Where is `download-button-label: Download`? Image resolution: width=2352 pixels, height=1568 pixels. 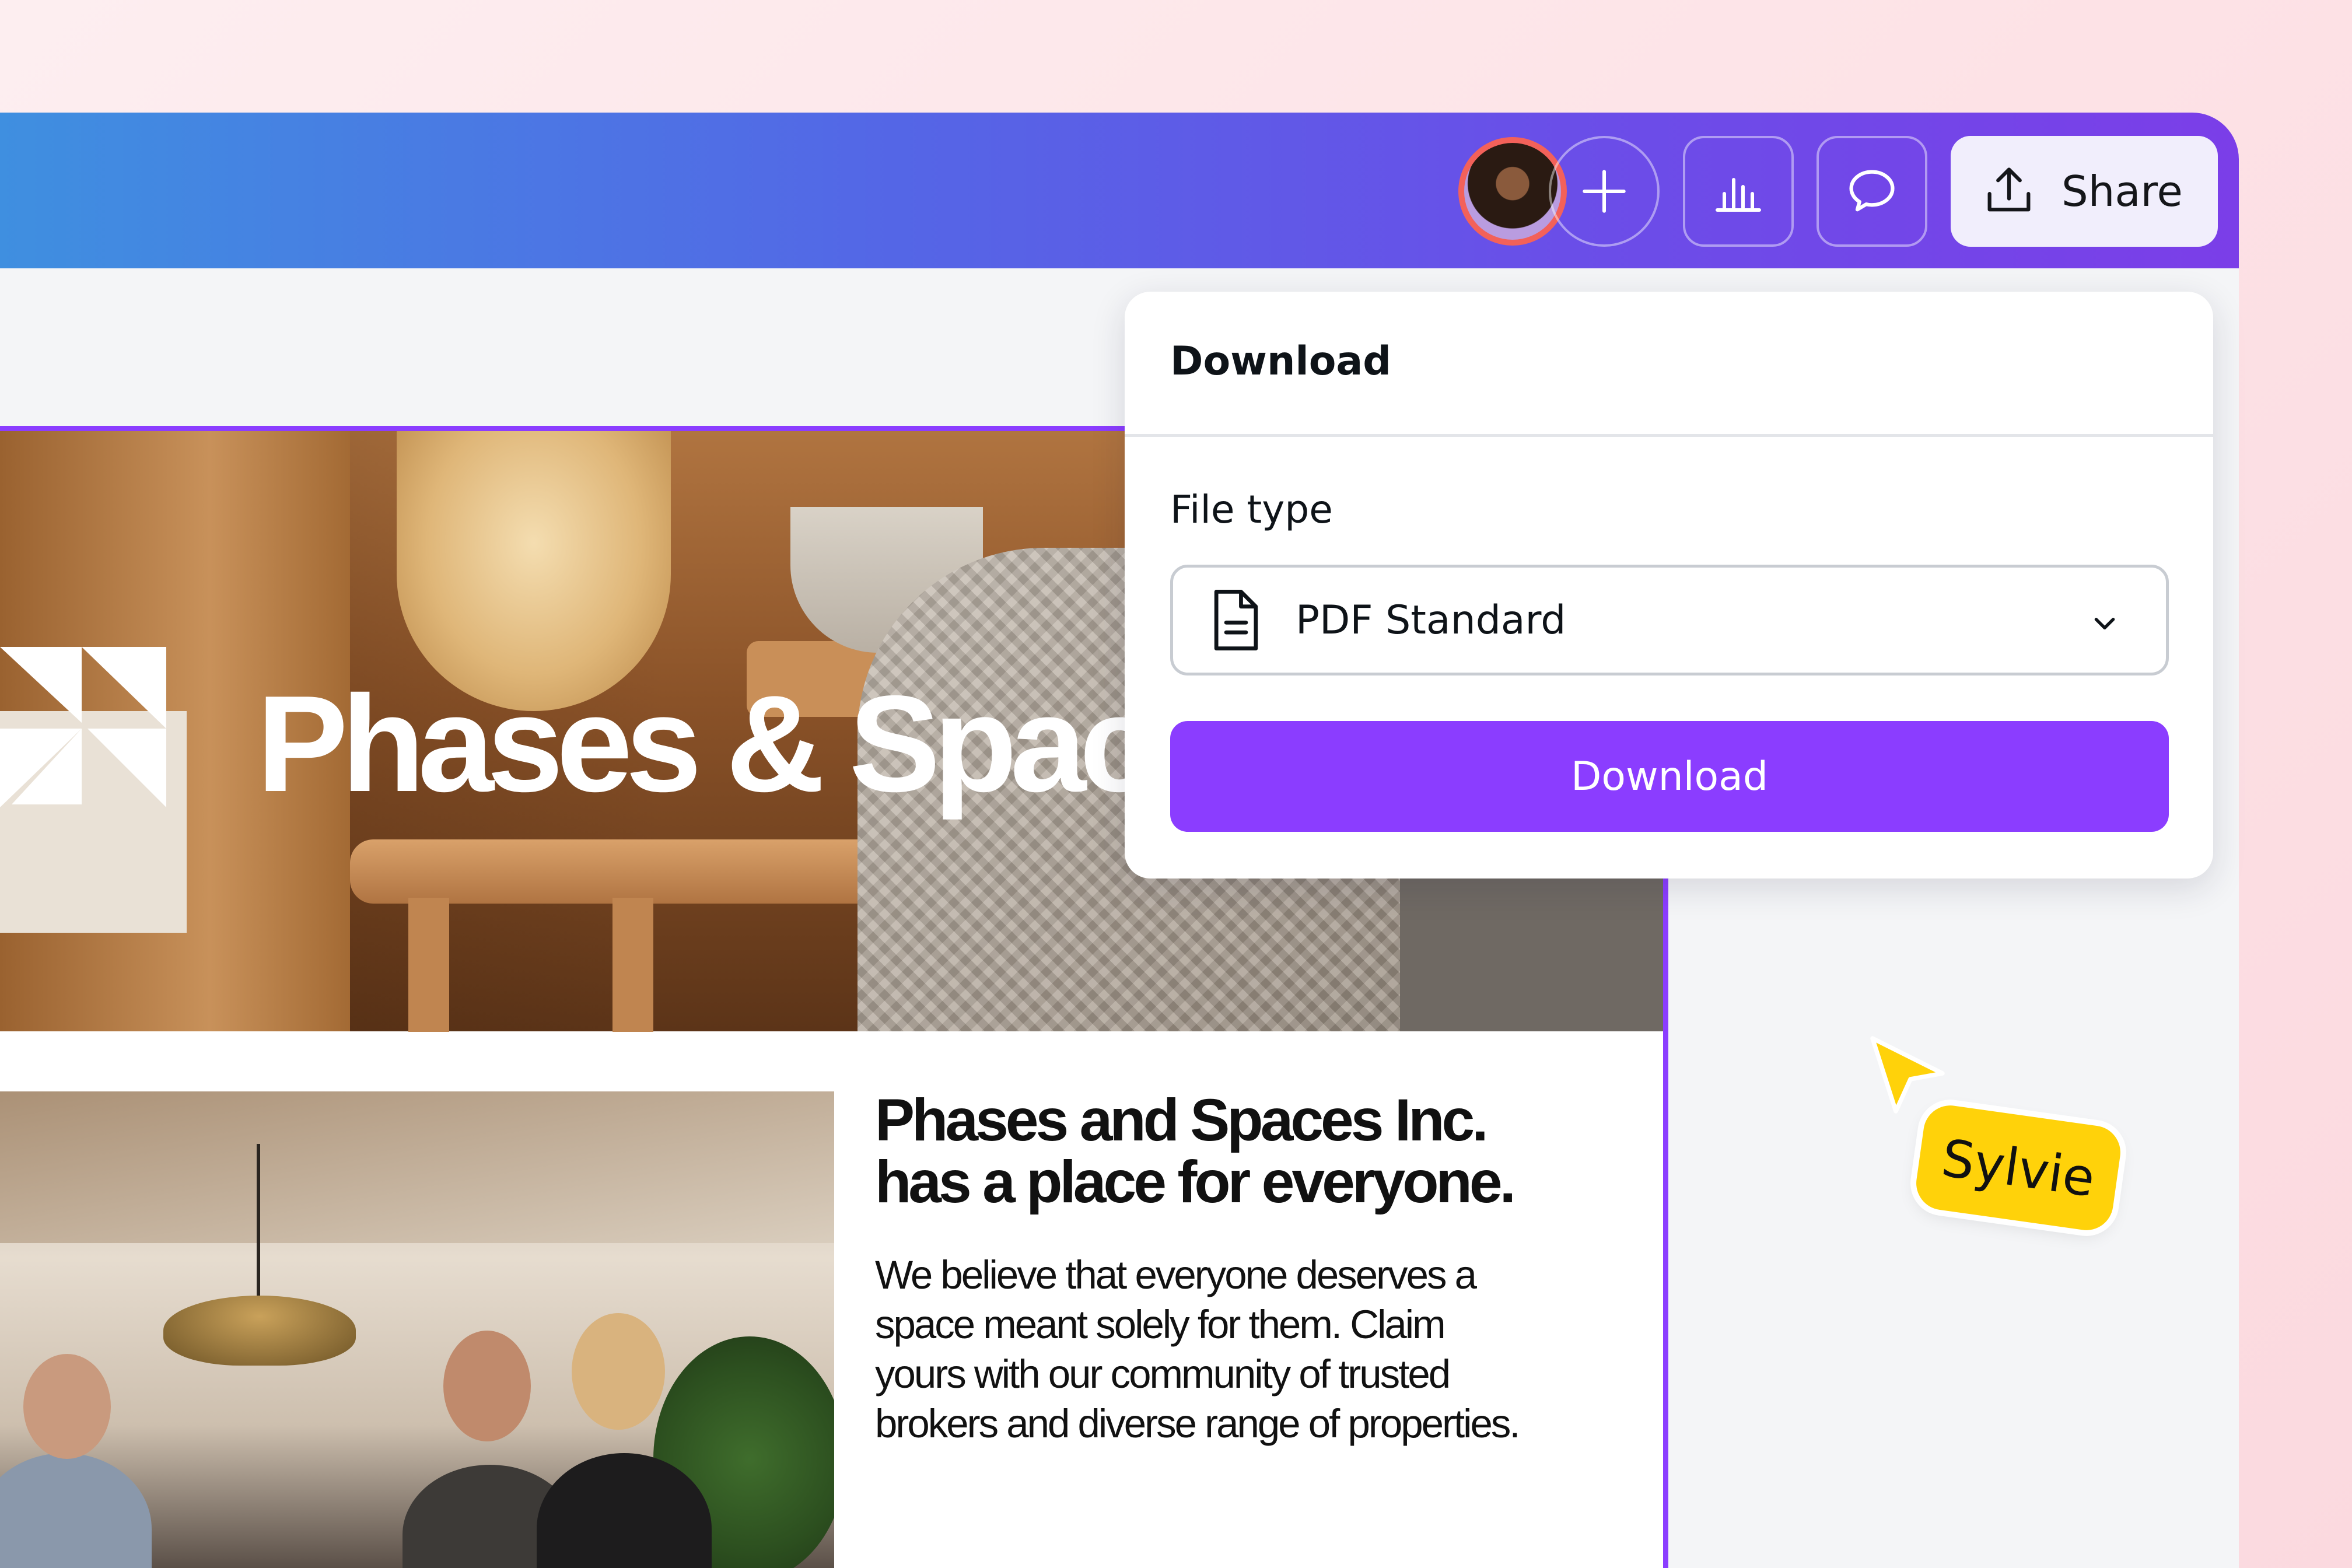 download-button-label: Download is located at coordinates (1669, 776).